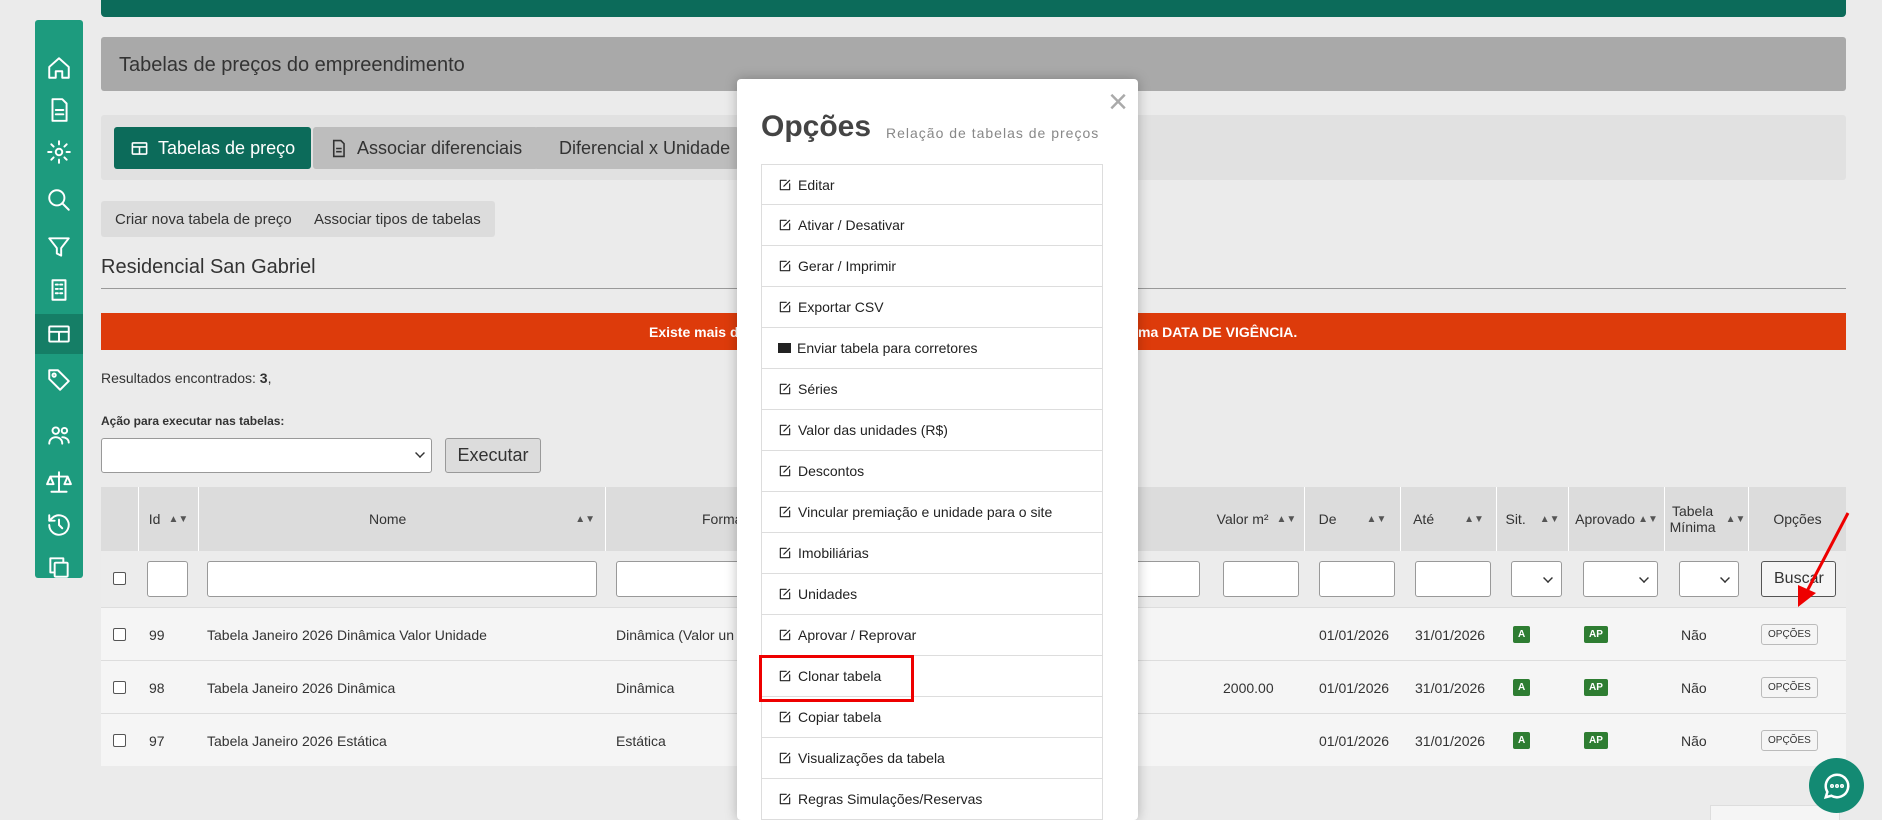 The width and height of the screenshot is (1882, 820). I want to click on row-id: 97, so click(157, 740).